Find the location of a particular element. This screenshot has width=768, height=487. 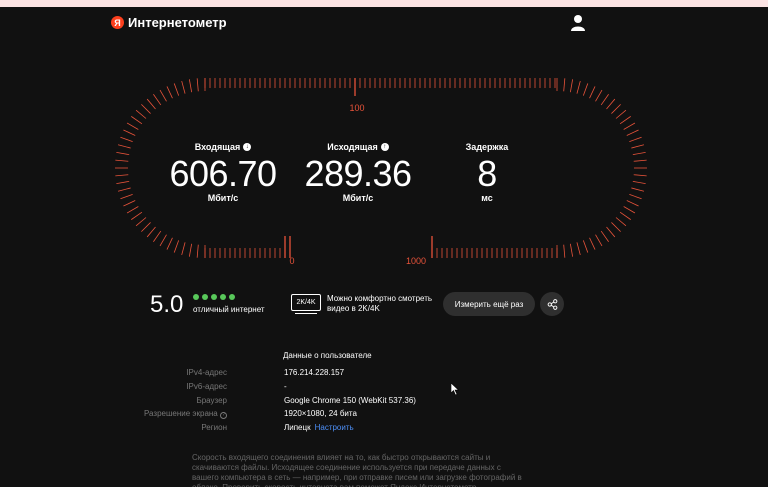

rating-text: отличный интернет is located at coordinates (229, 309).